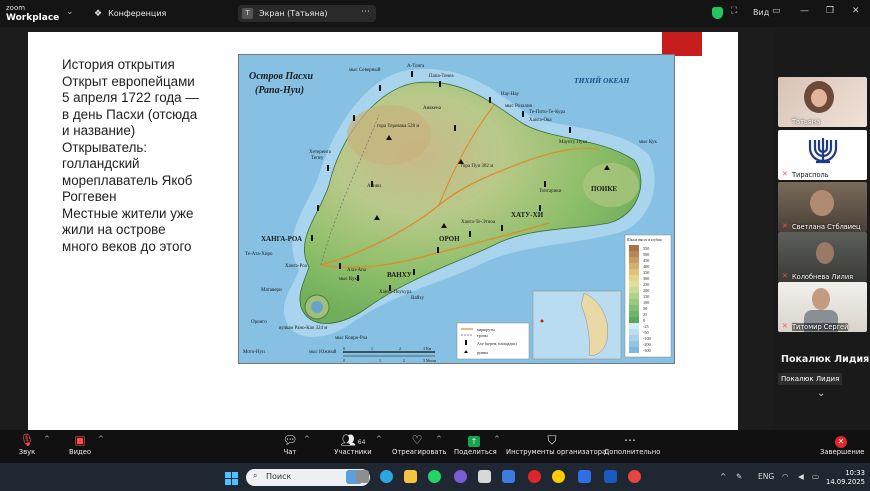 This screenshot has height=491, width=870. I want to click on place-heterenga: Хетеренга, so click(320, 152).